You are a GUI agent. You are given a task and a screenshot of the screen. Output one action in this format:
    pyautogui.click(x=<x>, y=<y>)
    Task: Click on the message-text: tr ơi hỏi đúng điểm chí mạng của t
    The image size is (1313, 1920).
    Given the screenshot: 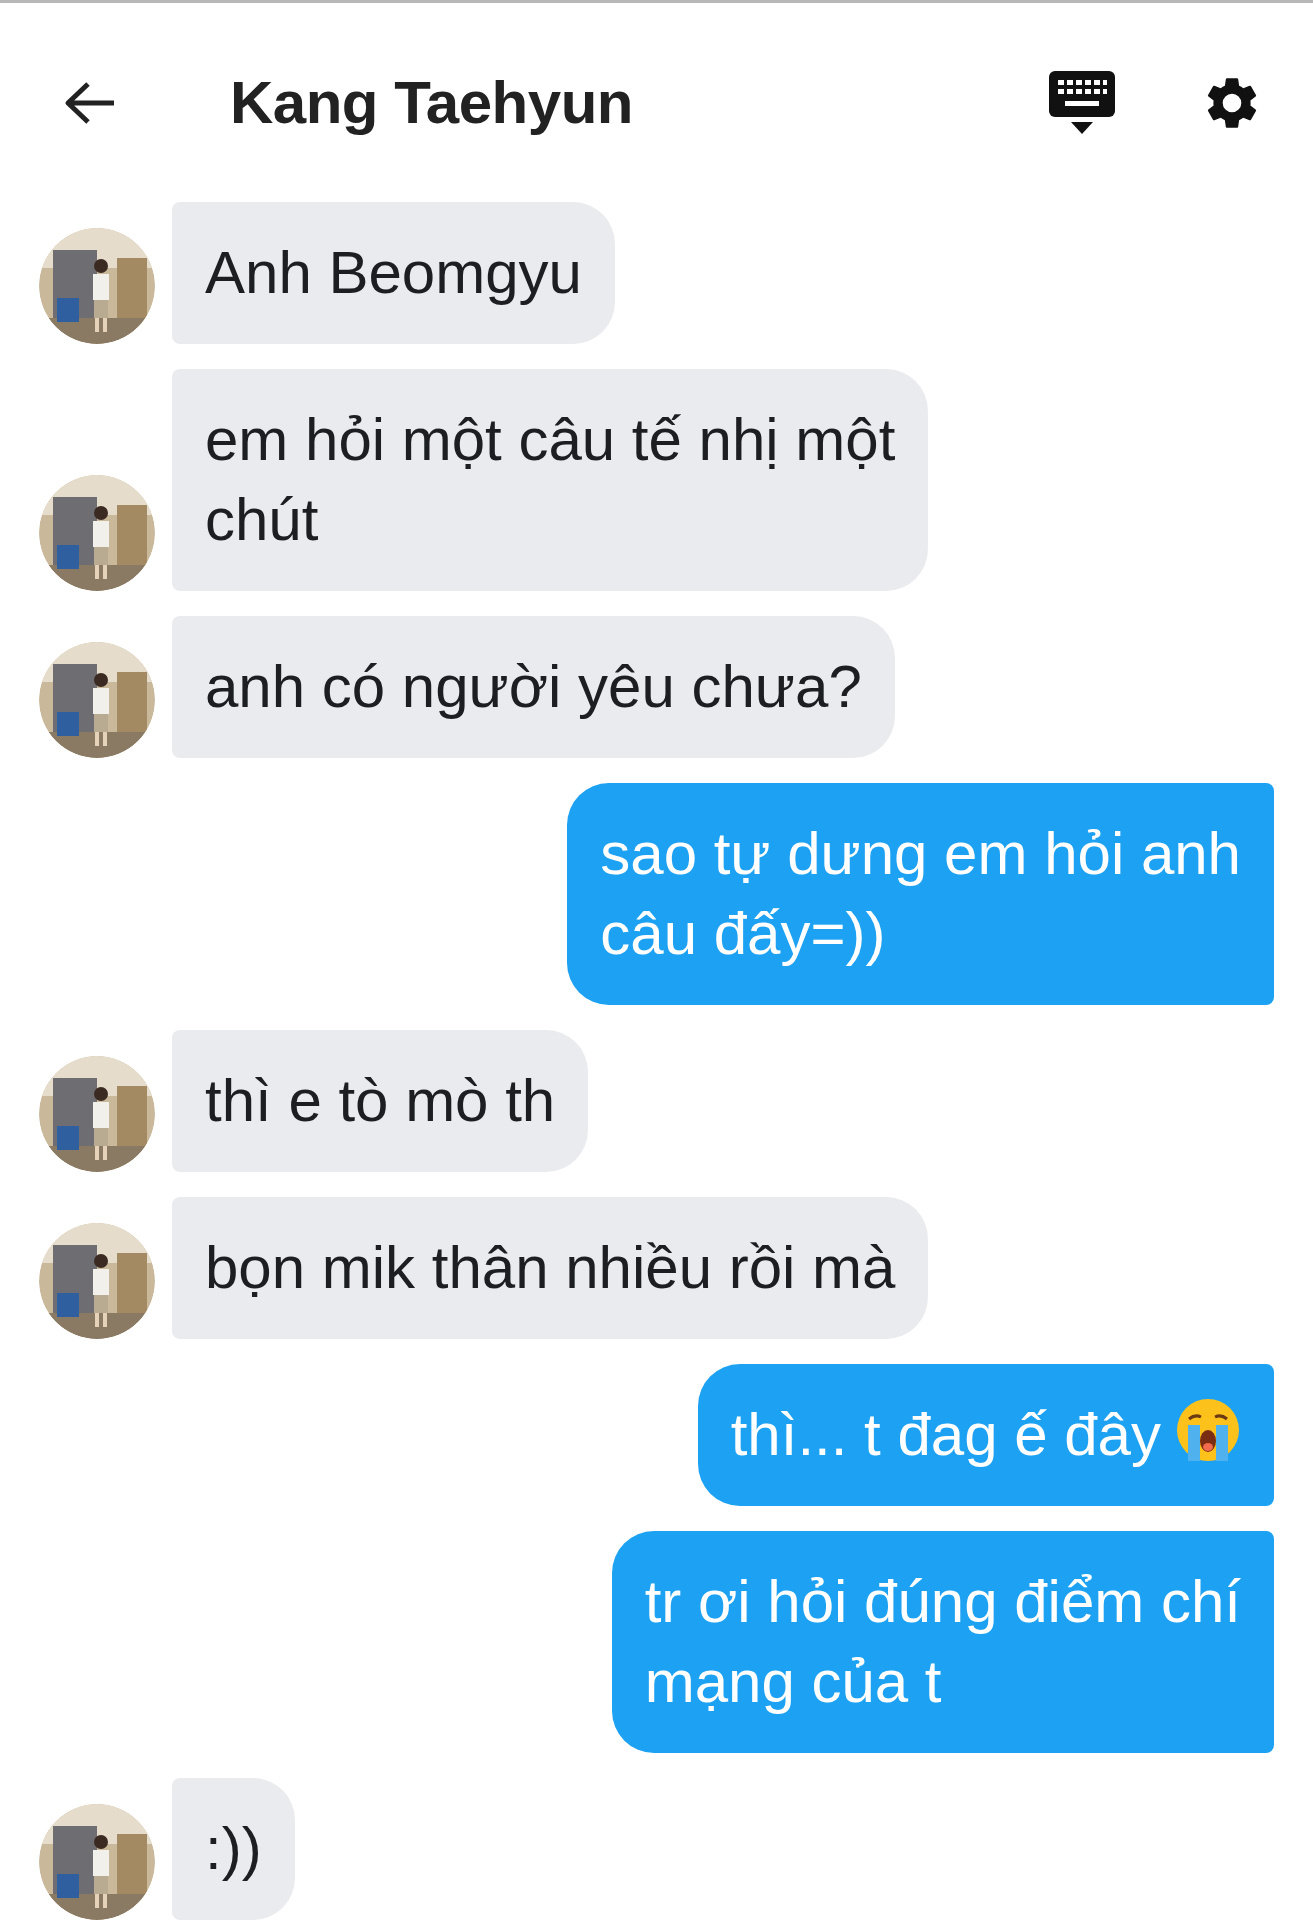 What is the action you would take?
    pyautogui.click(x=942, y=1641)
    